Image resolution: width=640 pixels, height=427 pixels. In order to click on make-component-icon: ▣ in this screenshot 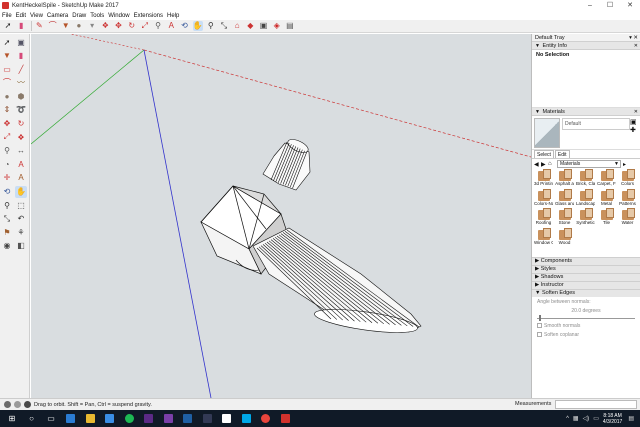, I will do `click(21, 42)`.